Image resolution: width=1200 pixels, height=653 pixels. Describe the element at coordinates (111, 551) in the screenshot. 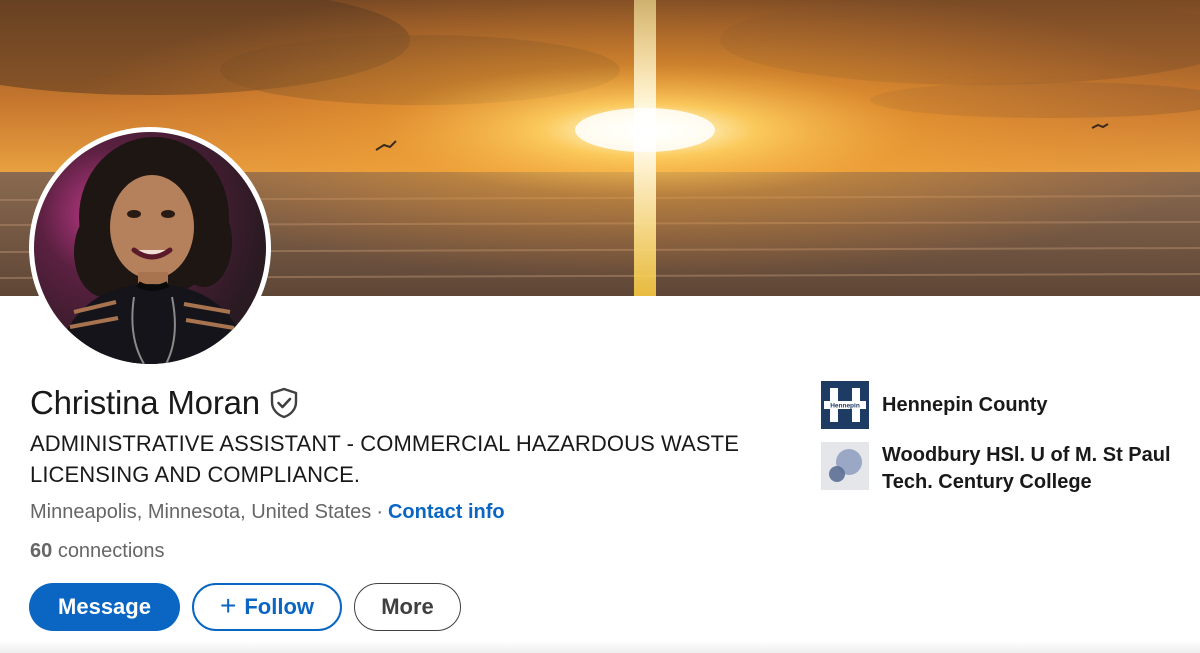

I see `connections-label: connections` at that location.